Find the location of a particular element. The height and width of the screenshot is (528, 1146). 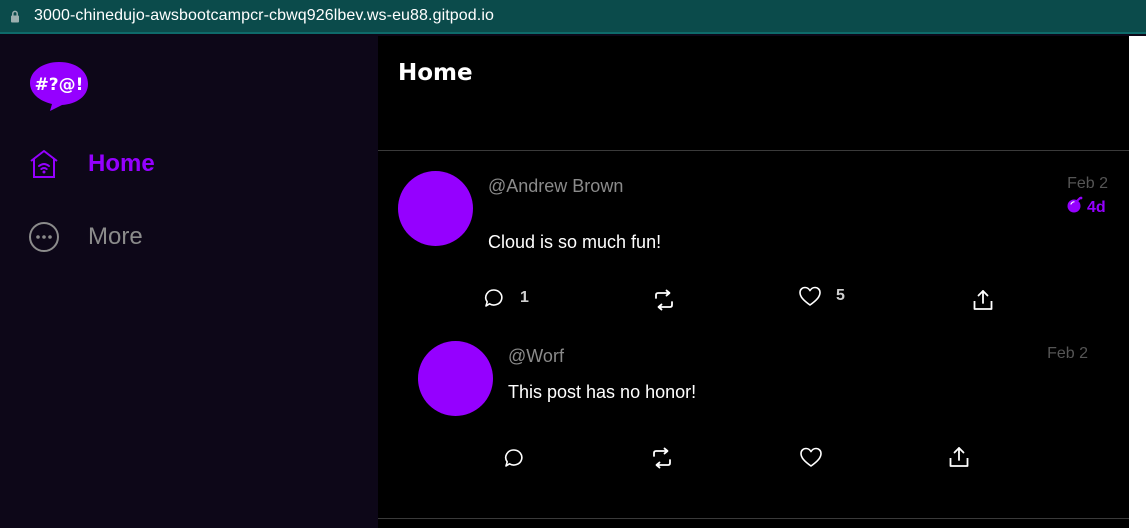

logo: #?@! is located at coordinates (59, 86).